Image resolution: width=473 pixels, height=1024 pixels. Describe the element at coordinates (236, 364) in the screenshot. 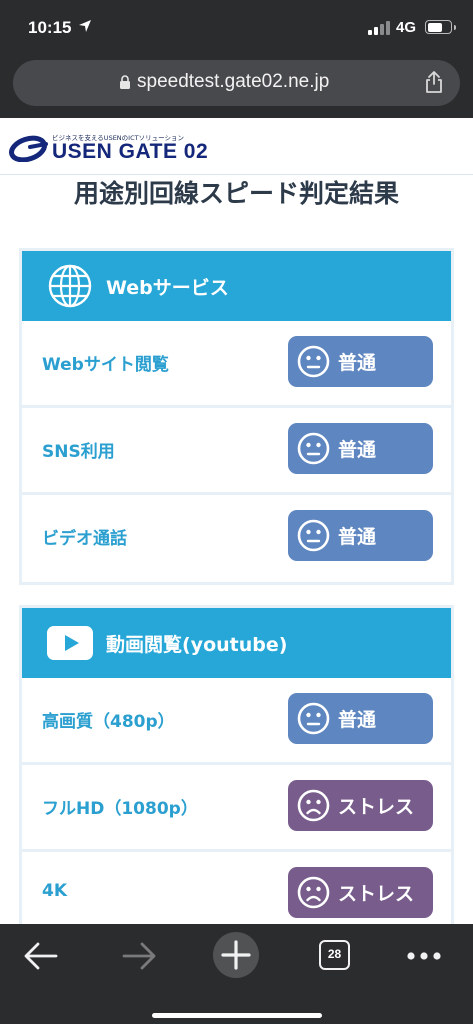

I see `list-item: Webサイト閲覧 普通` at that location.